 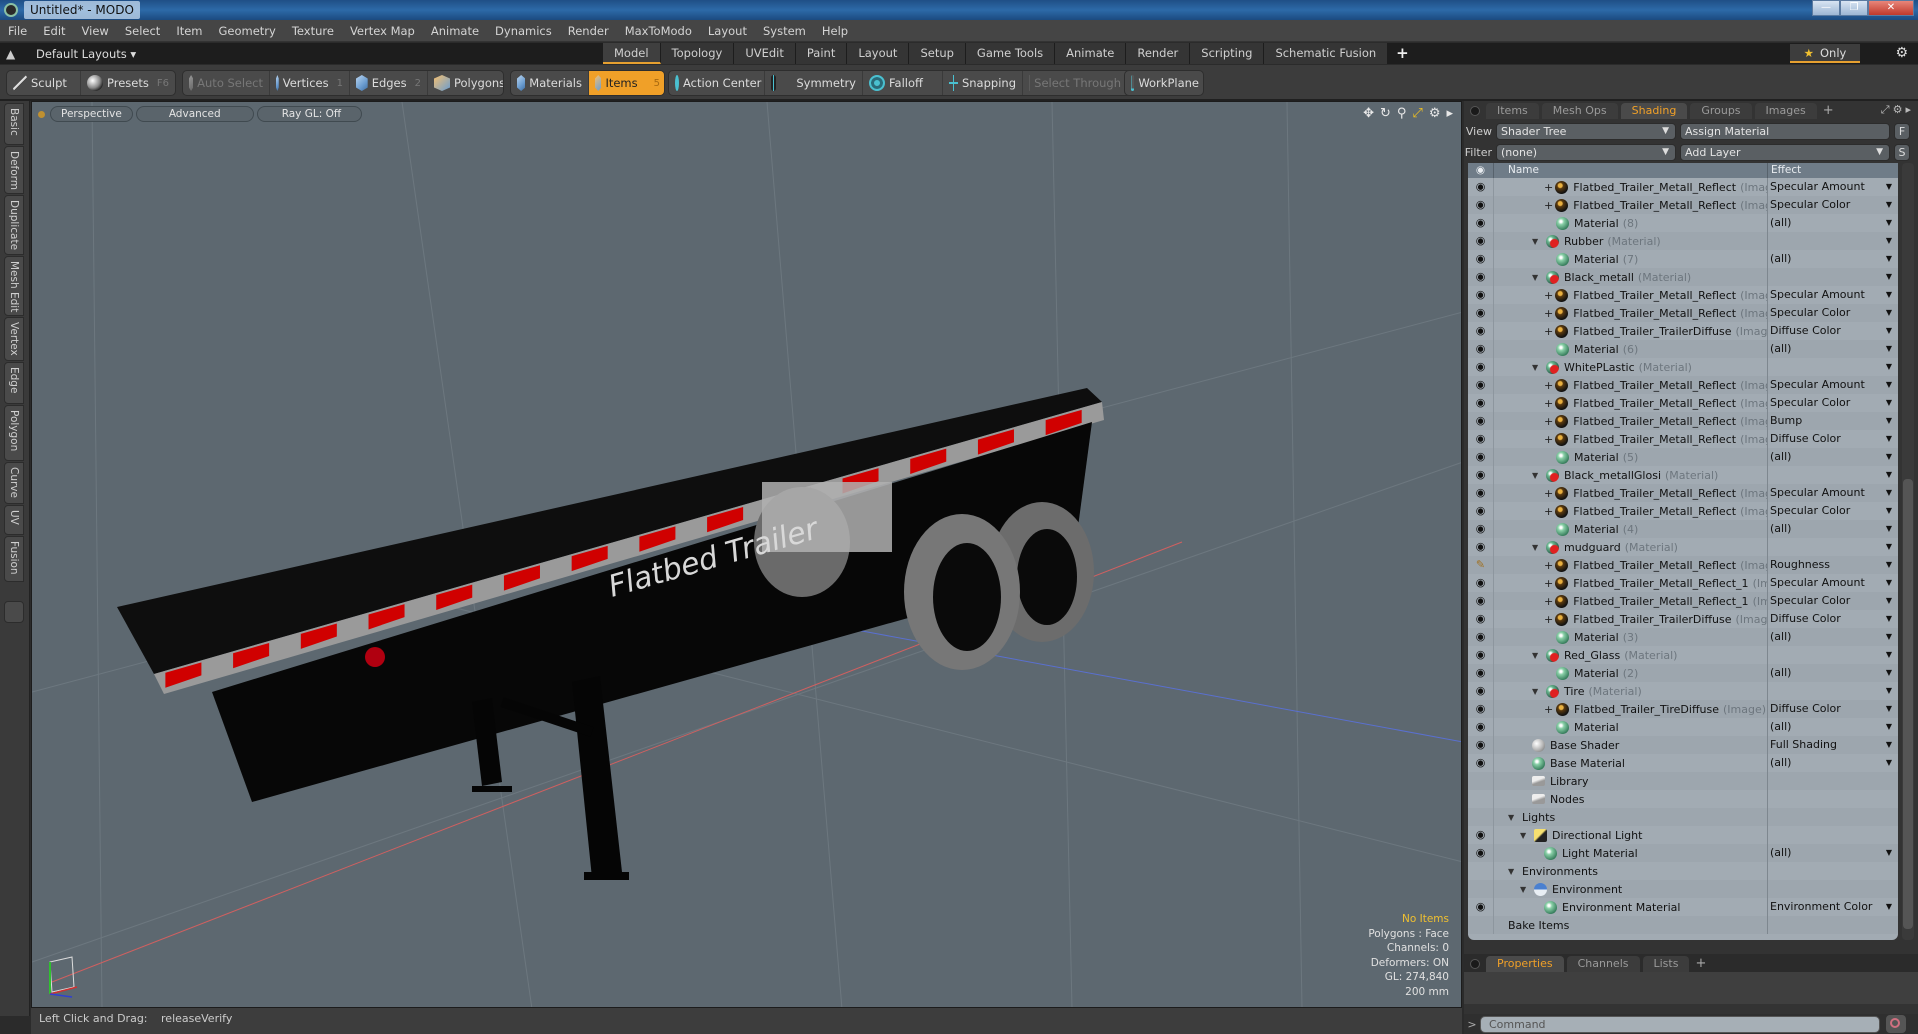 I want to click on menu-animate: Animate, so click(x=455, y=31).